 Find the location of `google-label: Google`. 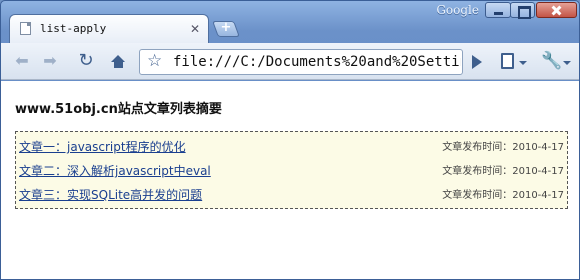

google-label: Google is located at coordinates (457, 10).